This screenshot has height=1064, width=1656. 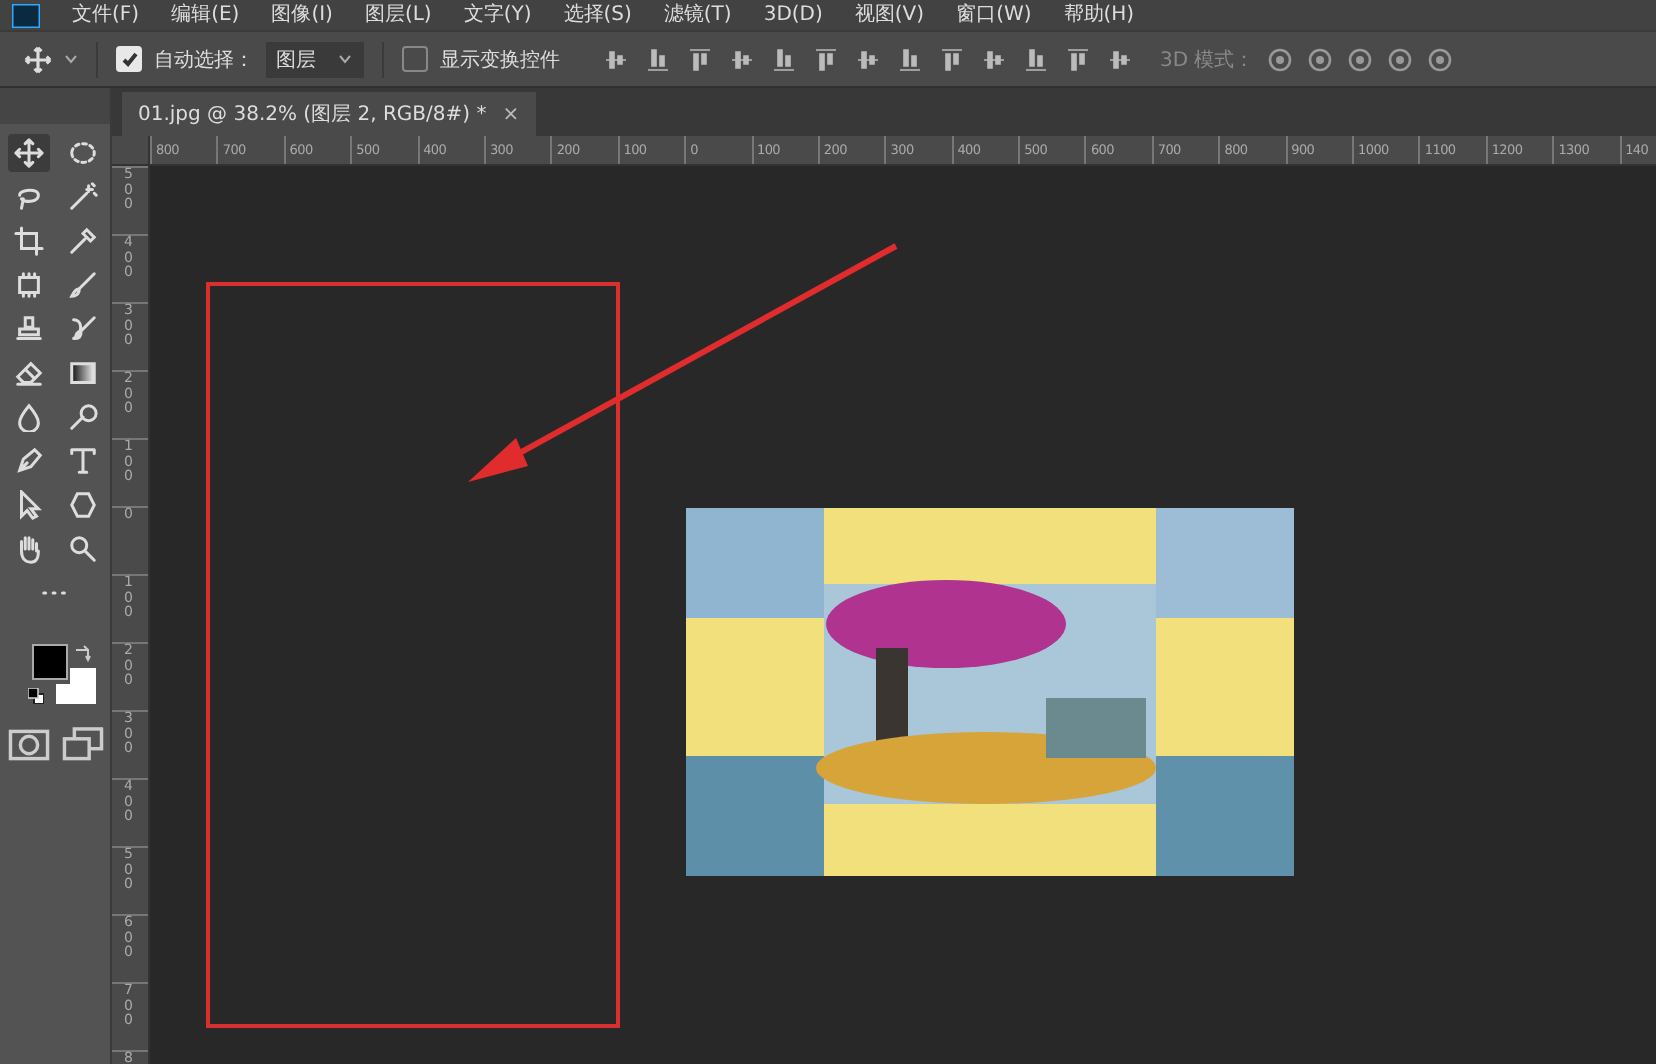 What do you see at coordinates (511, 114) in the screenshot?
I see `close-button: ×` at bounding box center [511, 114].